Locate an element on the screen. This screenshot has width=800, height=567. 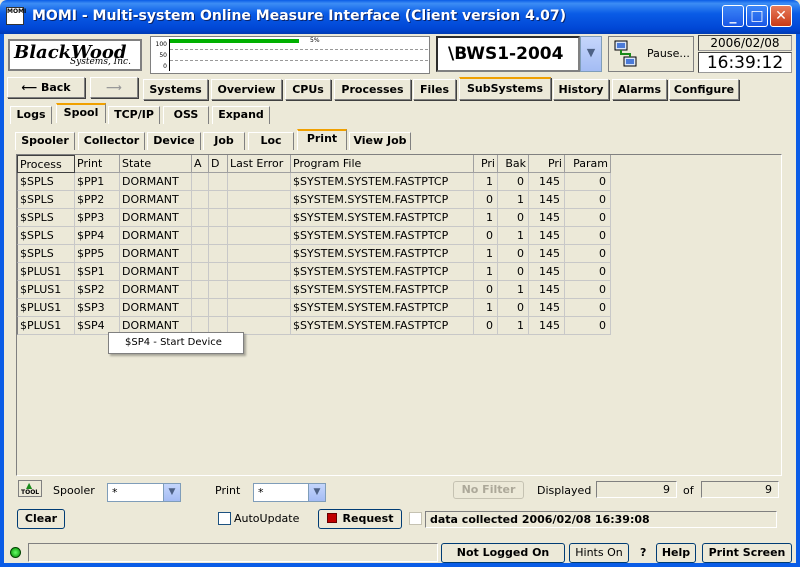
tab-loc: Loc is located at coordinates (271, 141).